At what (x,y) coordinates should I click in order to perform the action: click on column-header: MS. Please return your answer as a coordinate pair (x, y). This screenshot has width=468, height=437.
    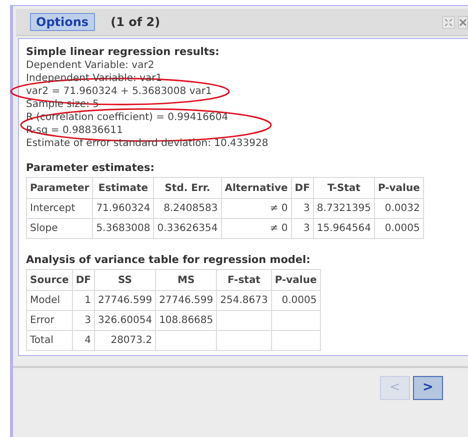
    Looking at the image, I should click on (186, 280).